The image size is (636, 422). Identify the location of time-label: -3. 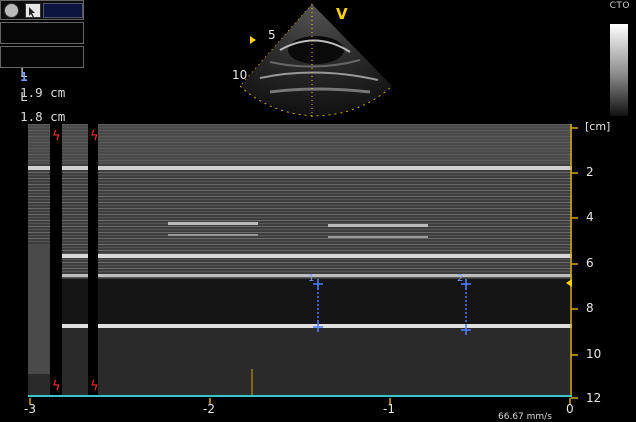
(30, 409).